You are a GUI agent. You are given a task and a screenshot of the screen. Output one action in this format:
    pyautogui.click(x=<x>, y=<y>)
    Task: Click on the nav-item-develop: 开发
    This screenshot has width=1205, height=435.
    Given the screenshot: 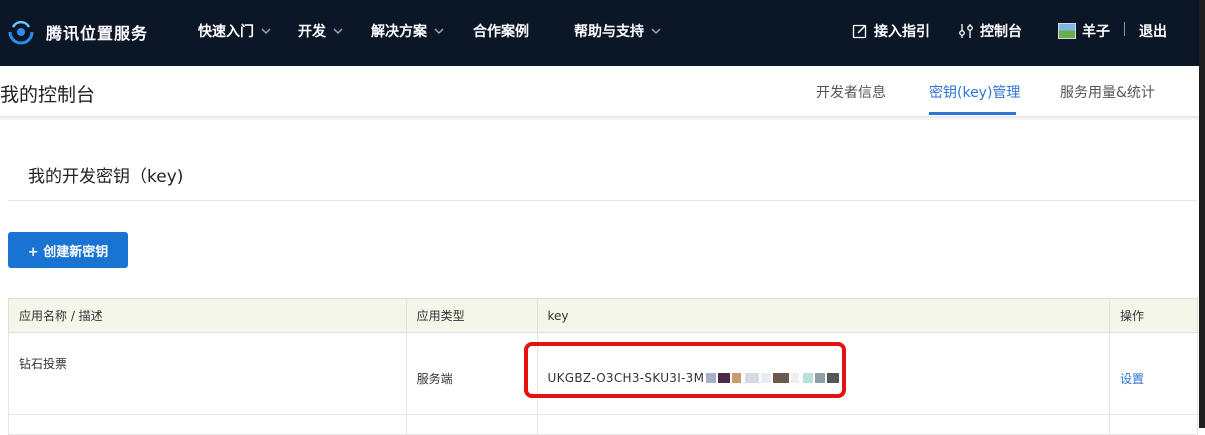 What is the action you would take?
    pyautogui.click(x=320, y=31)
    